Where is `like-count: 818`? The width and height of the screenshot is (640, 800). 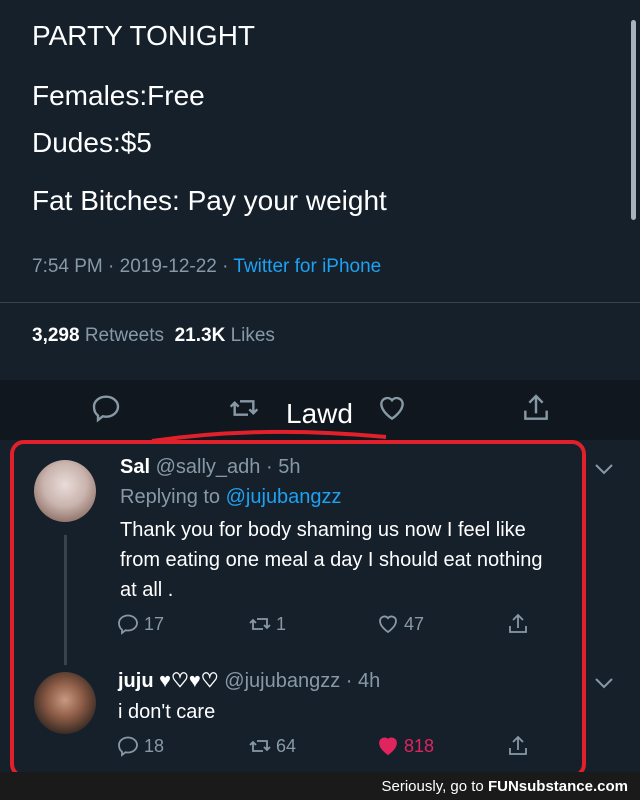 like-count: 818 is located at coordinates (419, 745).